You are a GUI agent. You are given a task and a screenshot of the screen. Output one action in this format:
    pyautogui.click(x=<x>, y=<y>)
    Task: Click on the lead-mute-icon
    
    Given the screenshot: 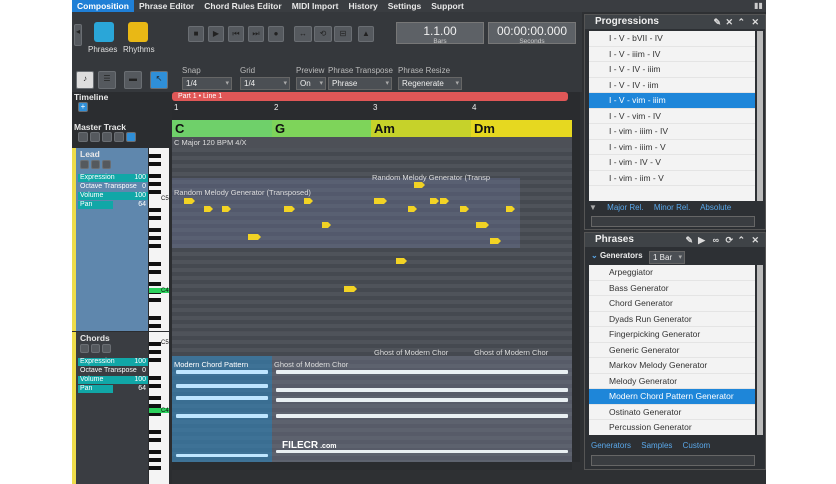 What is the action you would take?
    pyautogui.click(x=84, y=164)
    